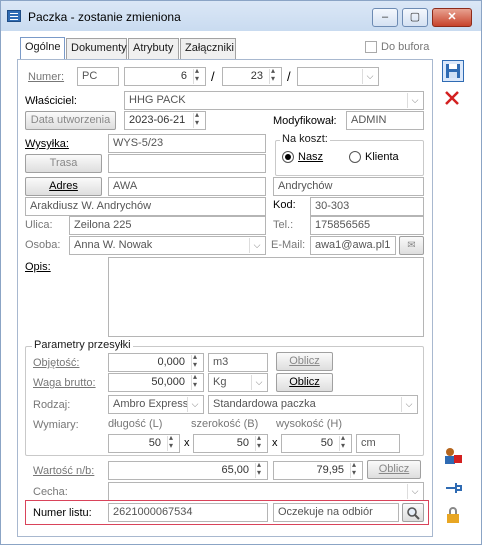  I want to click on red-x-icon, so click(452, 98).